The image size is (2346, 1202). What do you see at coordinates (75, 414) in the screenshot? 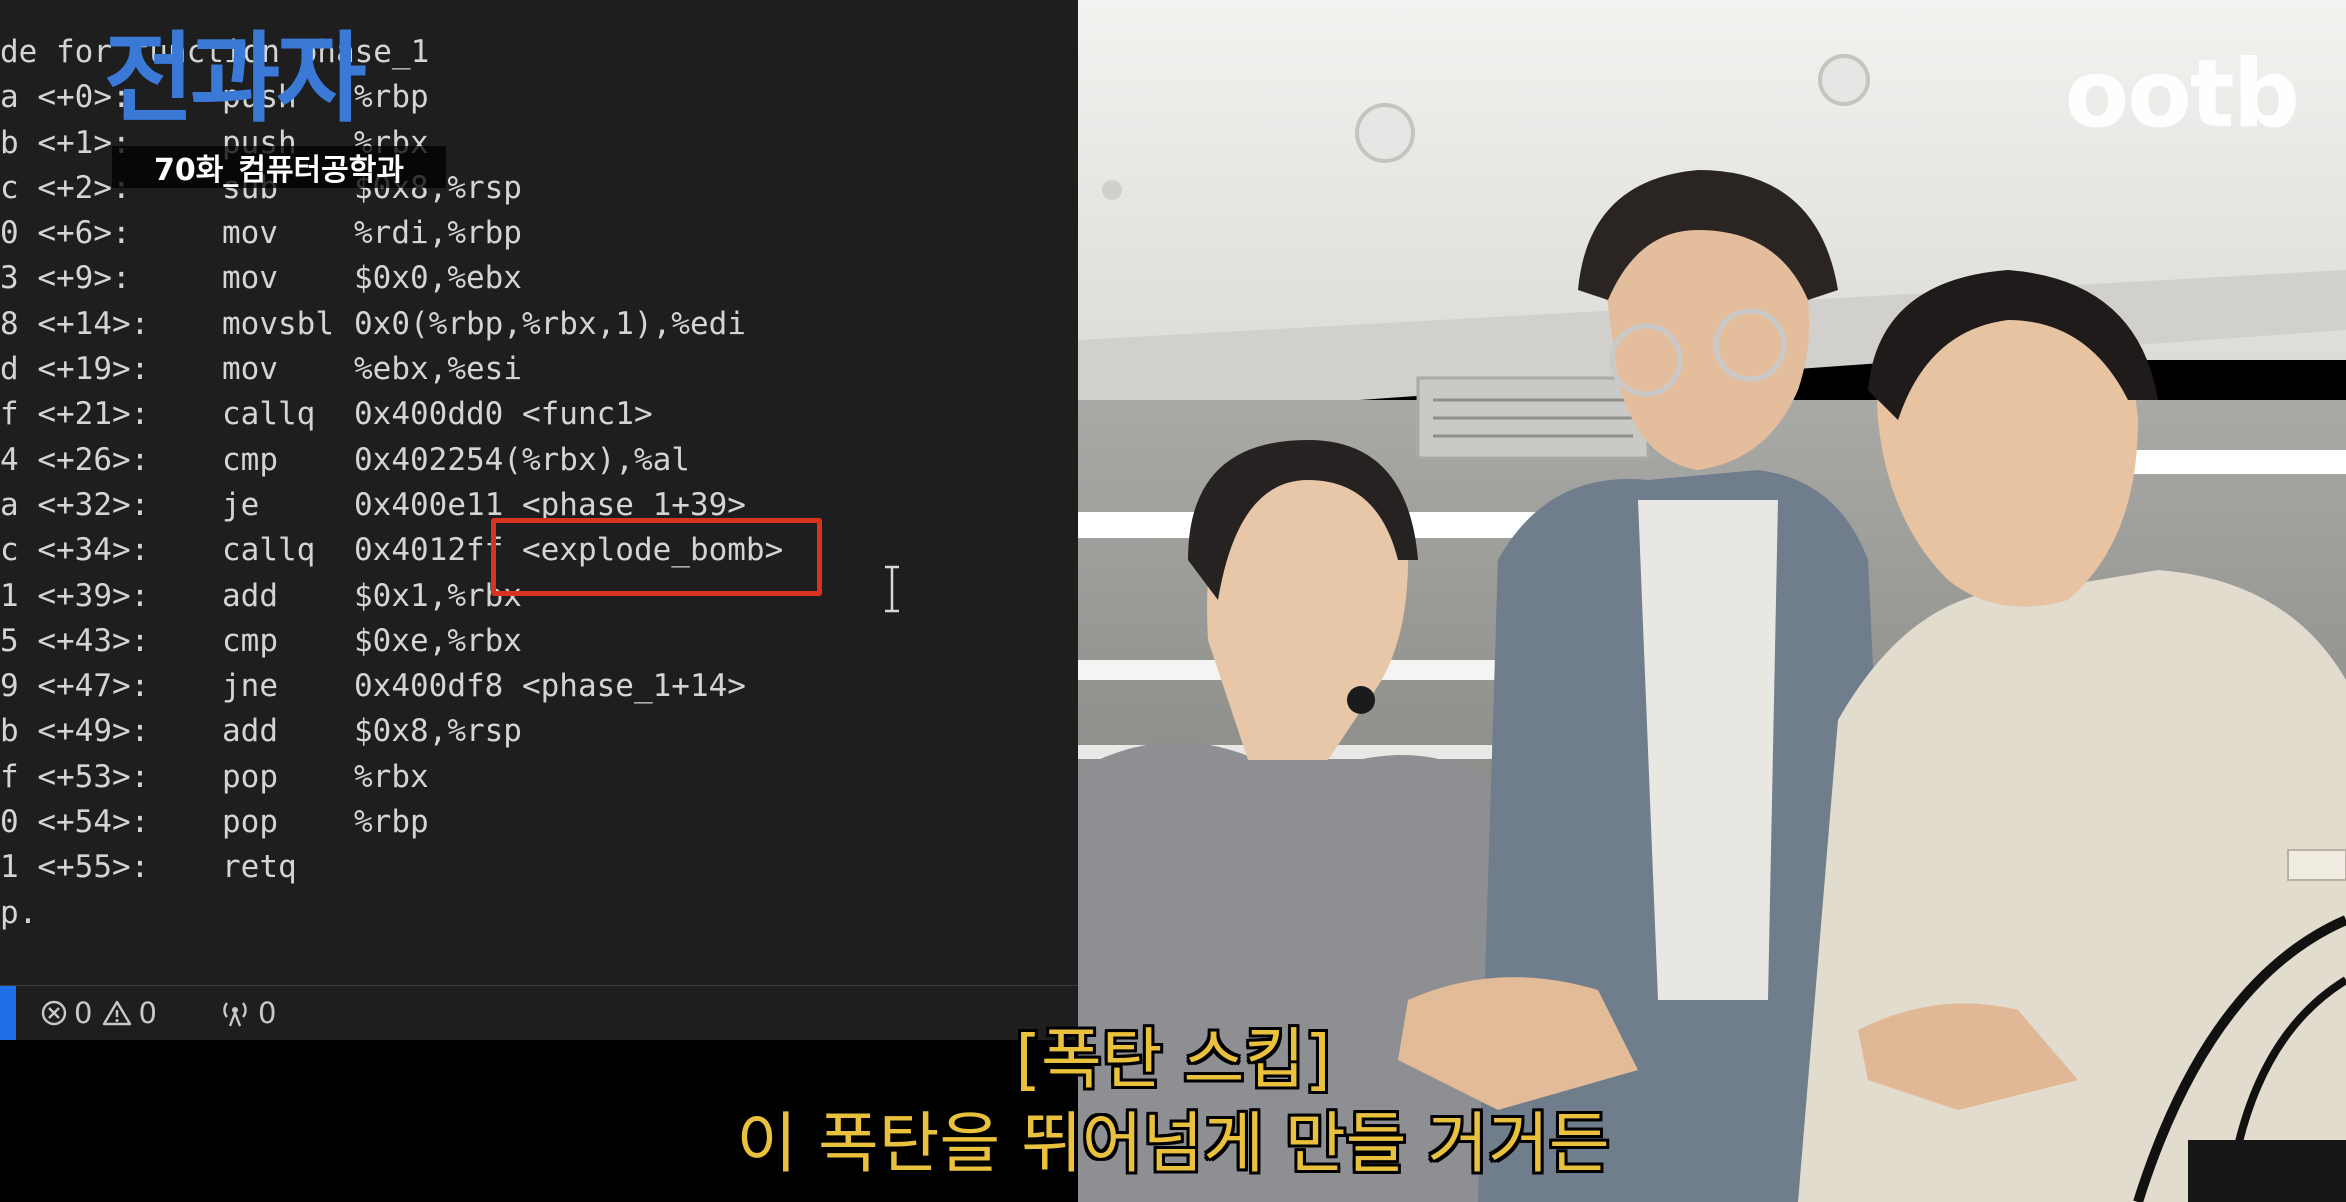
I see `code-address: f <+21>:` at bounding box center [75, 414].